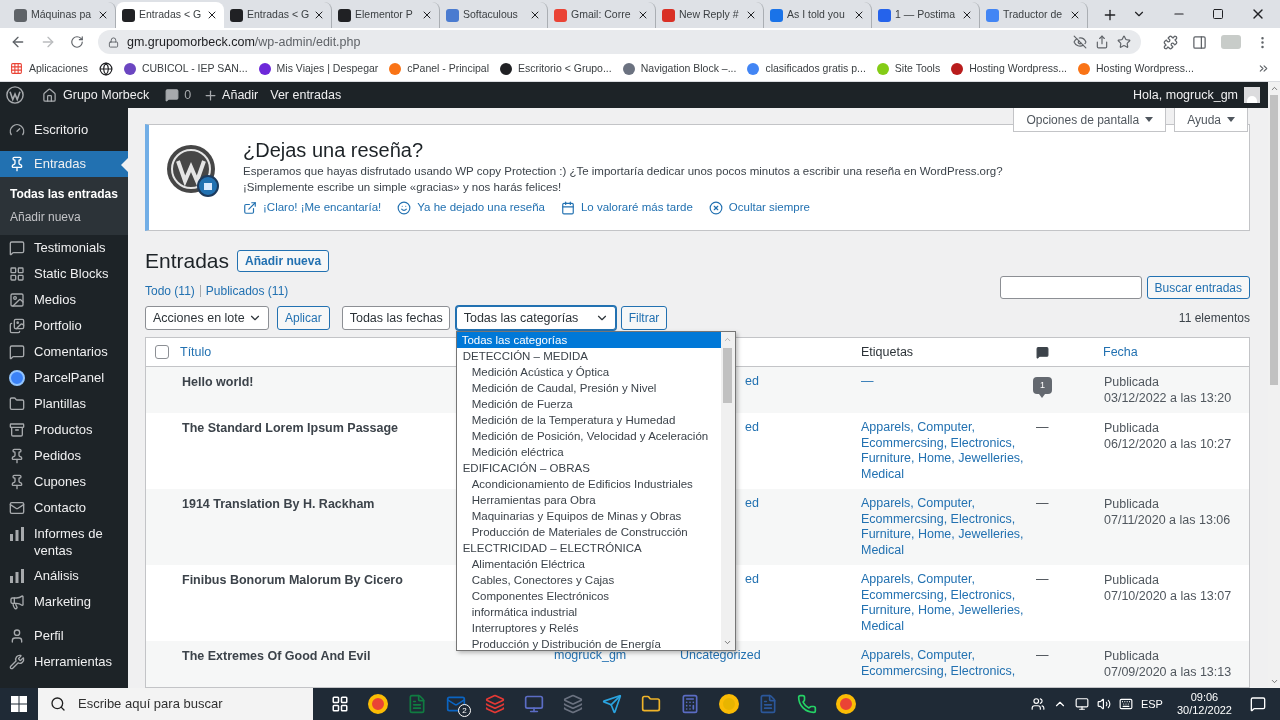 This screenshot has height=720, width=1280. Describe the element at coordinates (1198, 287) in the screenshot. I see `search-button: Buscar entradas` at that location.